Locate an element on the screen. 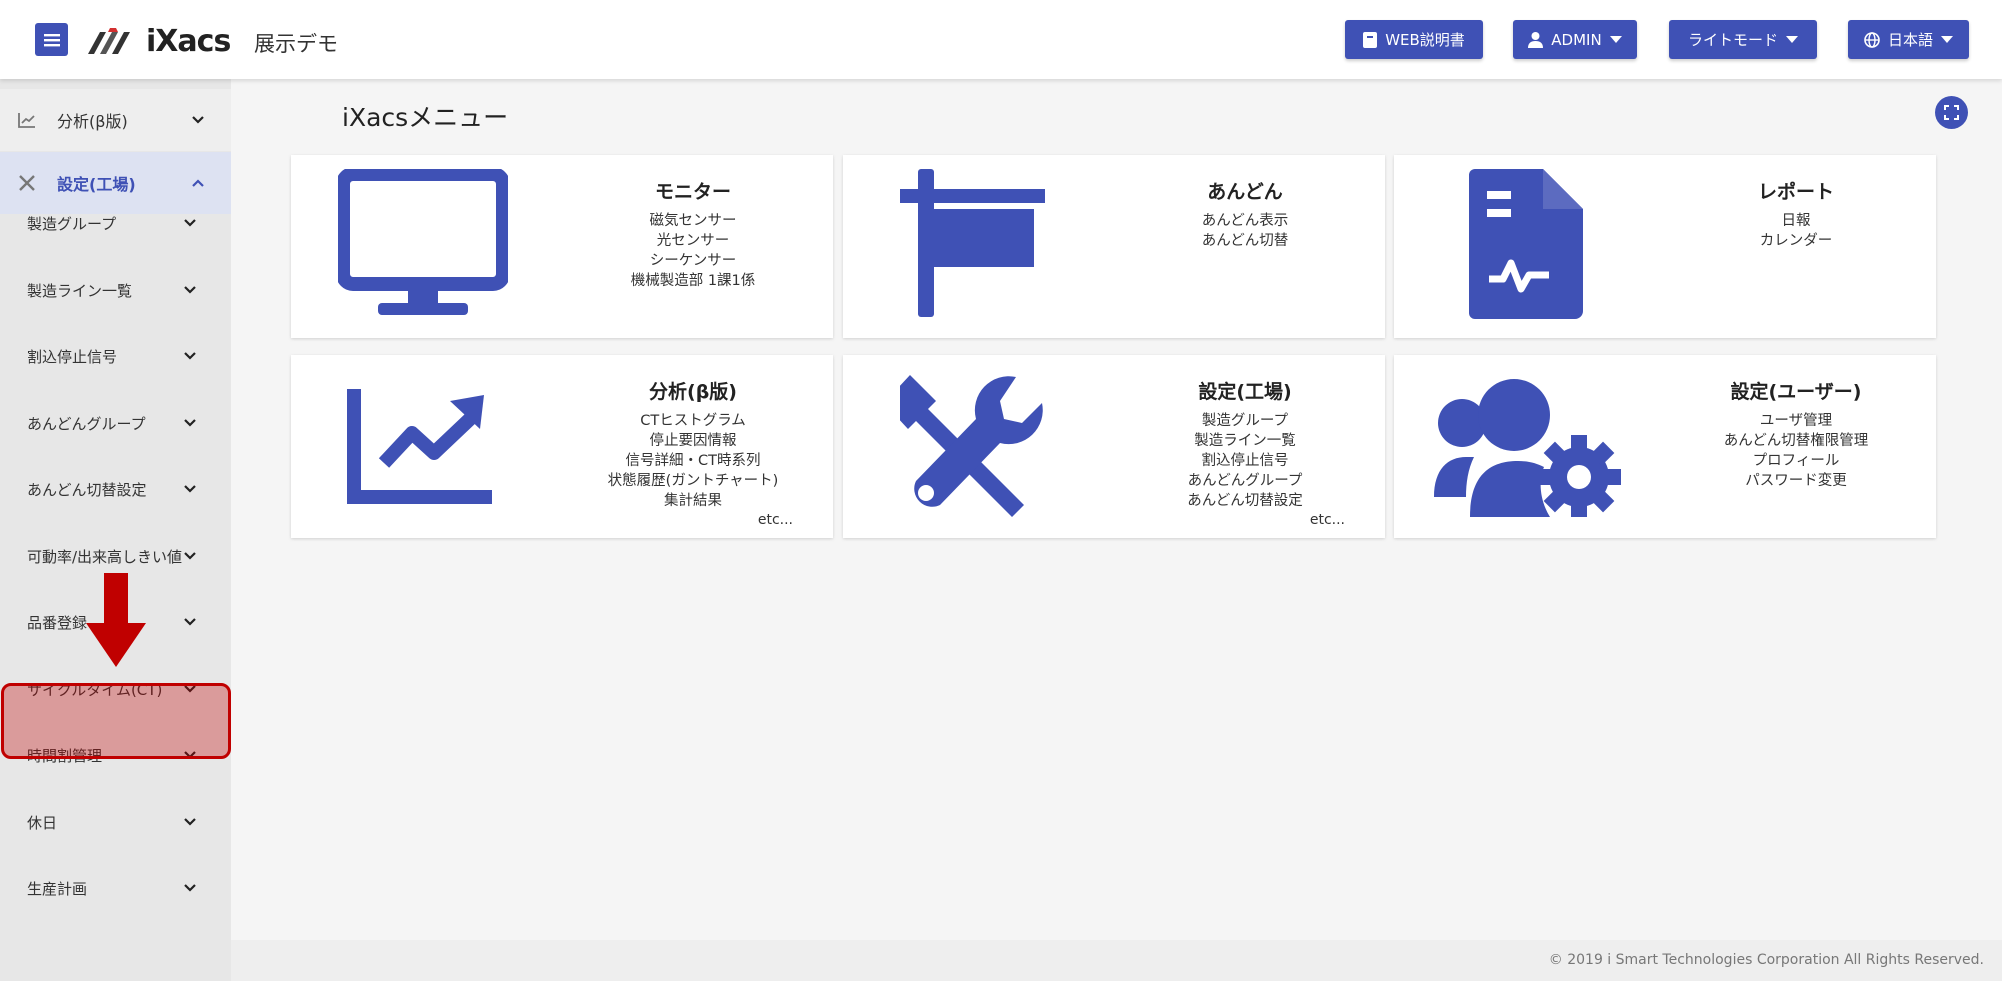  card-link: 集計結果 is located at coordinates (693, 501).